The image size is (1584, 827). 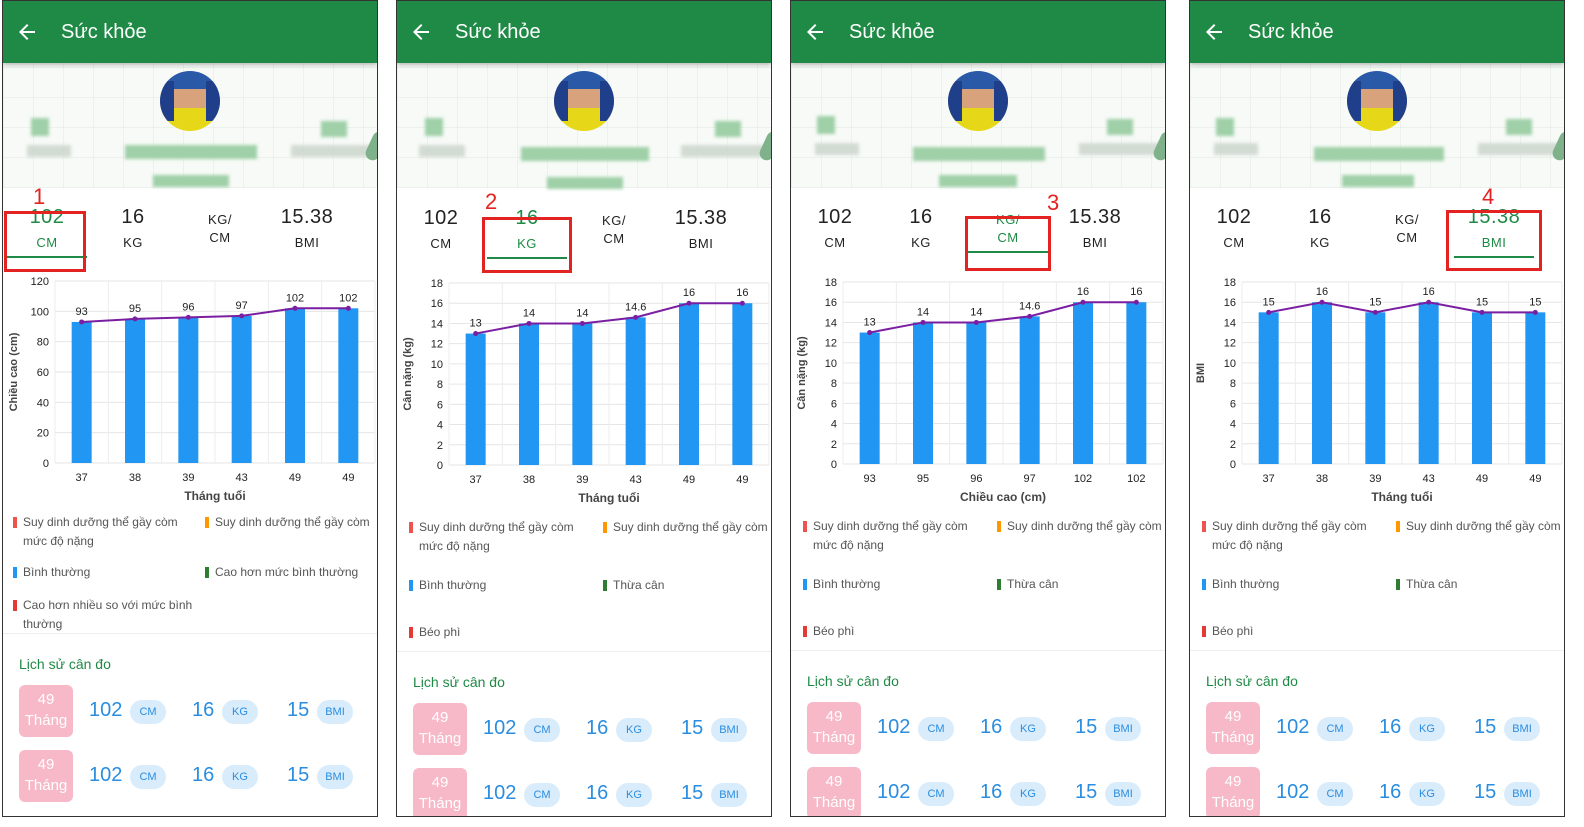 I want to click on marker-number: 2, so click(x=491, y=201).